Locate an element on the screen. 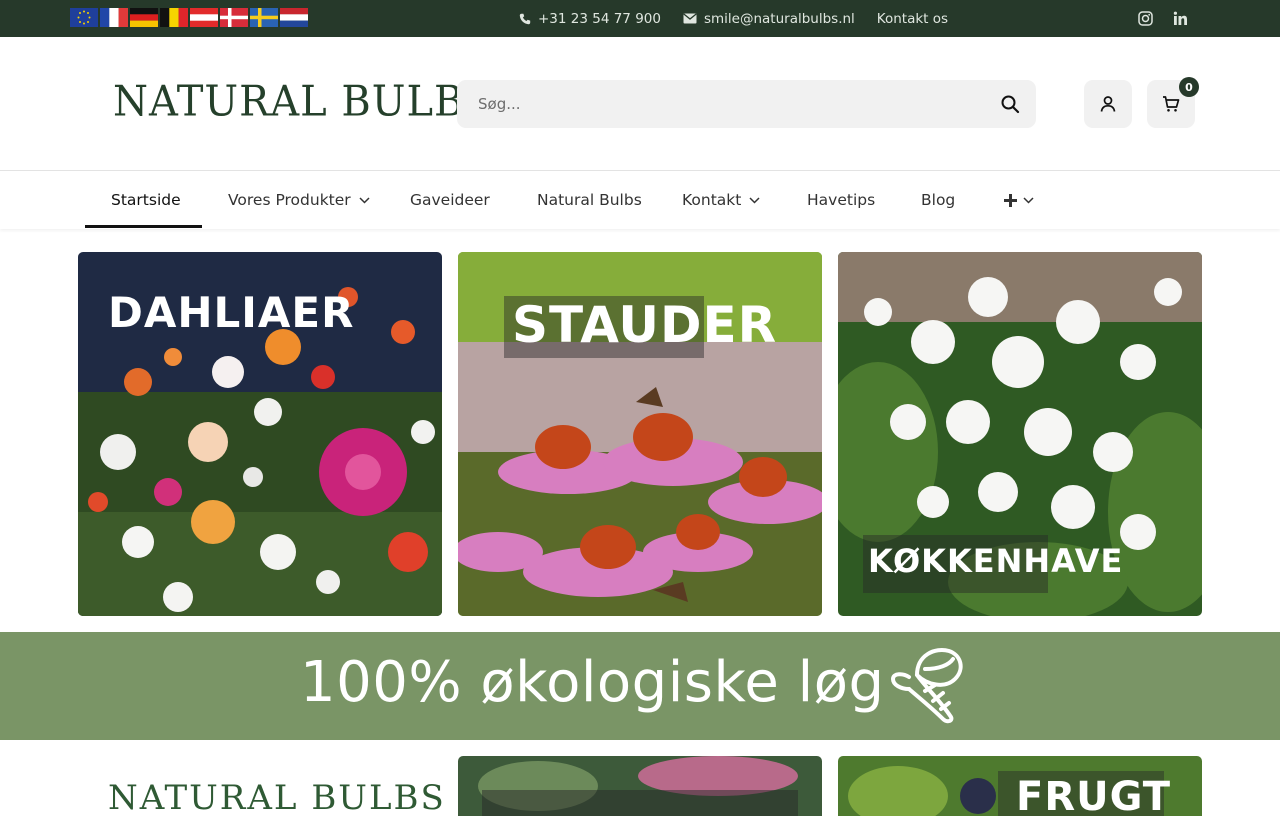  user-icon is located at coordinates (1108, 104).